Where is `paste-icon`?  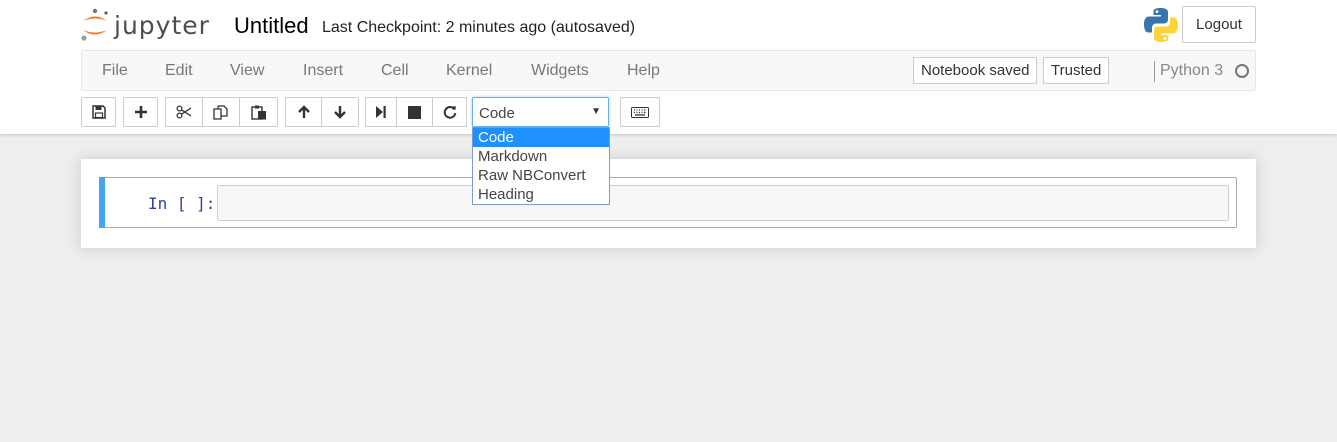 paste-icon is located at coordinates (258, 112).